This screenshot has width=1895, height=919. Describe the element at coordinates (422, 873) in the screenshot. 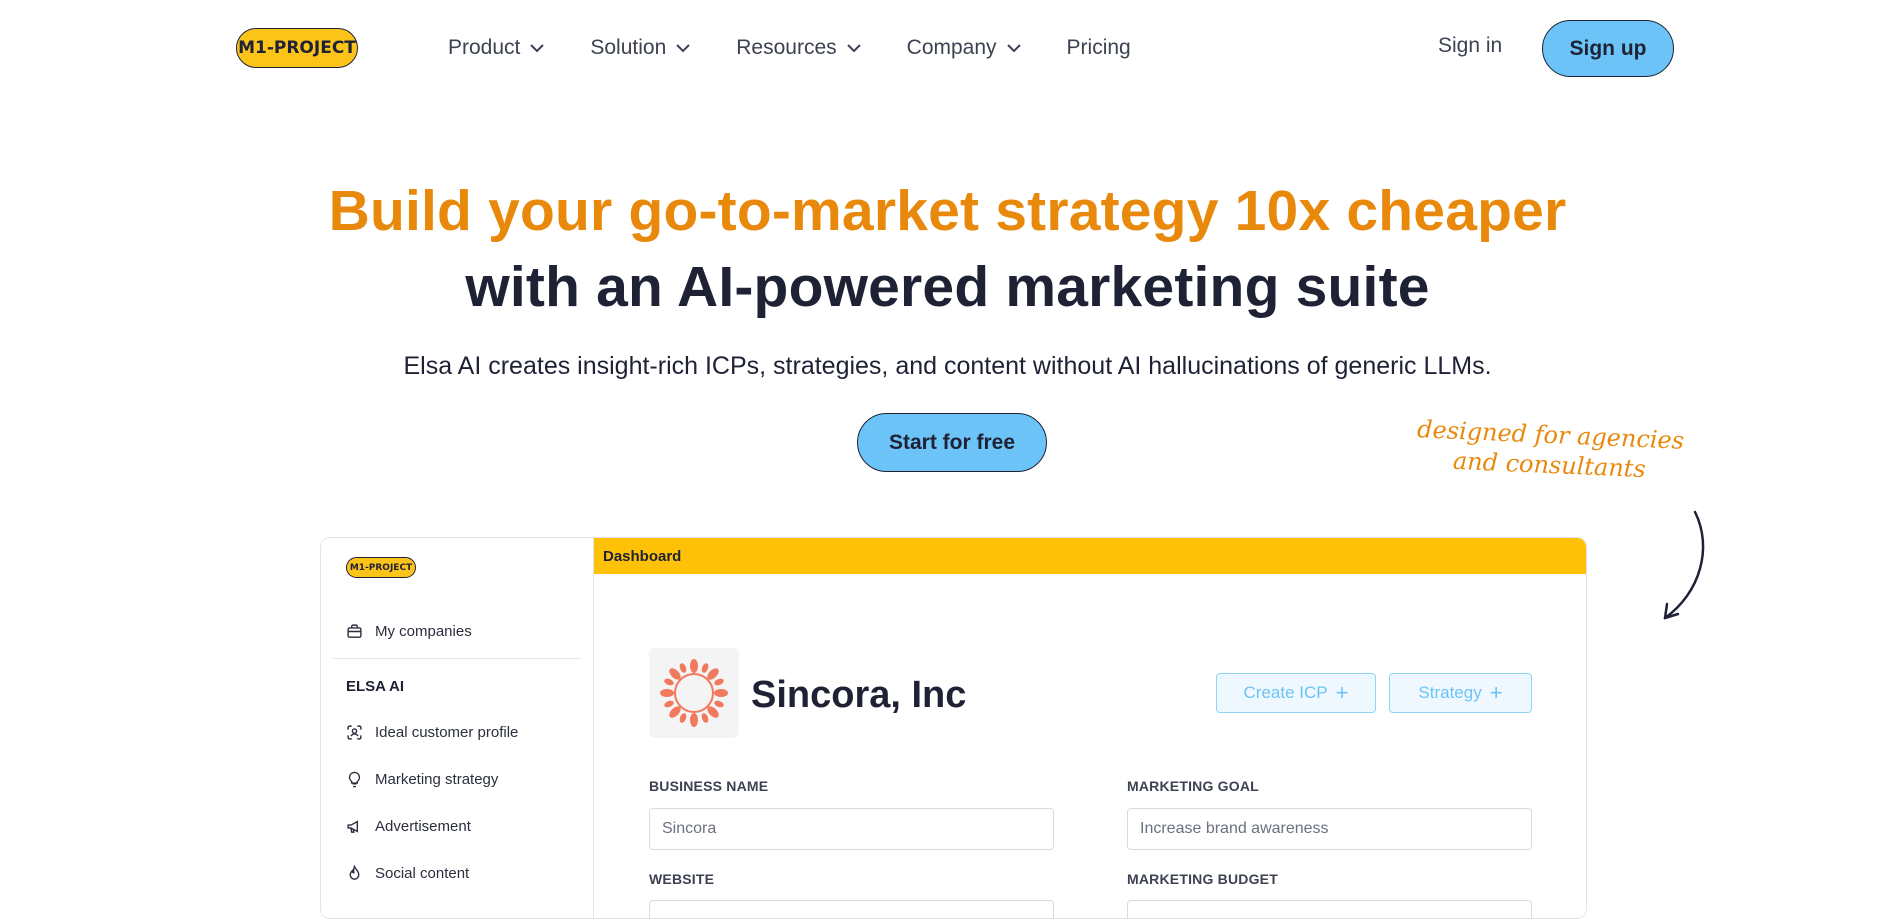

I see `sidebar-item-label: Social content` at that location.